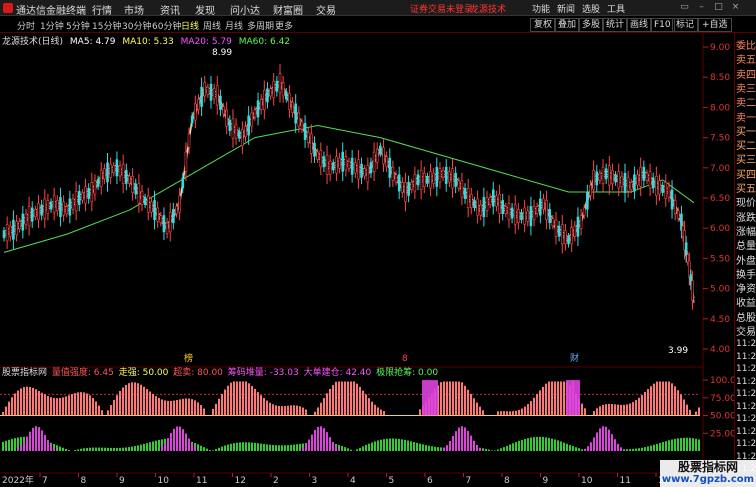 The image size is (756, 487). What do you see at coordinates (284, 25) in the screenshot?
I see `period-more: 更多` at bounding box center [284, 25].